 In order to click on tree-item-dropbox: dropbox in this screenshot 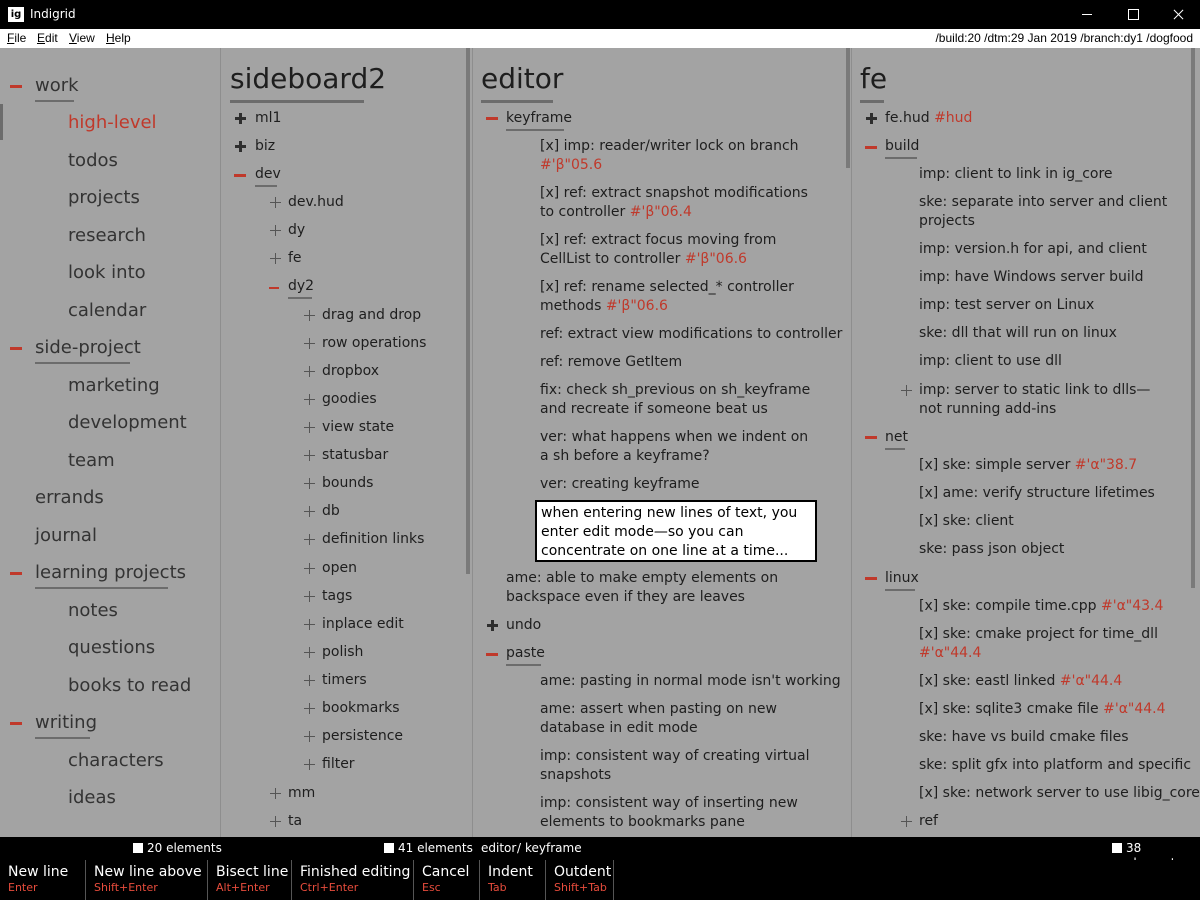, I will do `click(350, 371)`.